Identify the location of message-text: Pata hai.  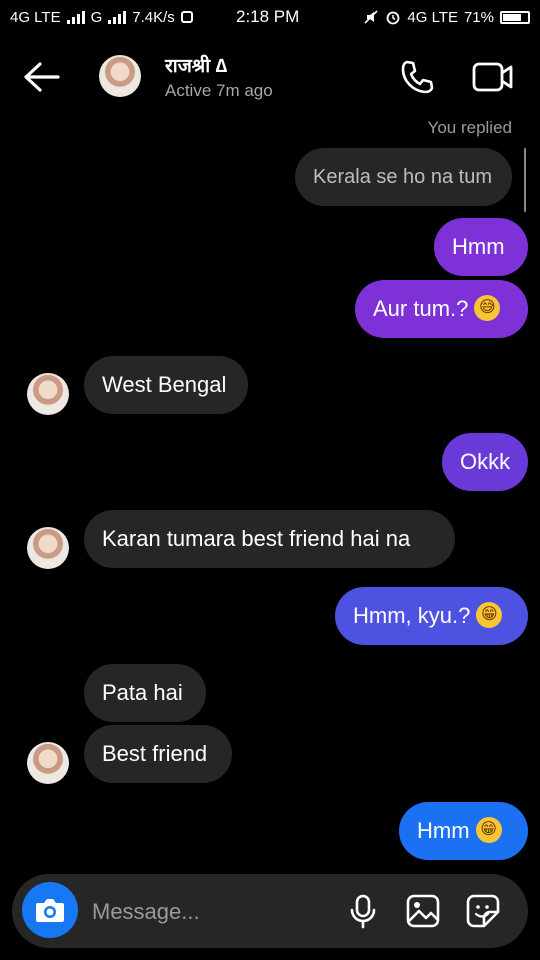
(142, 692).